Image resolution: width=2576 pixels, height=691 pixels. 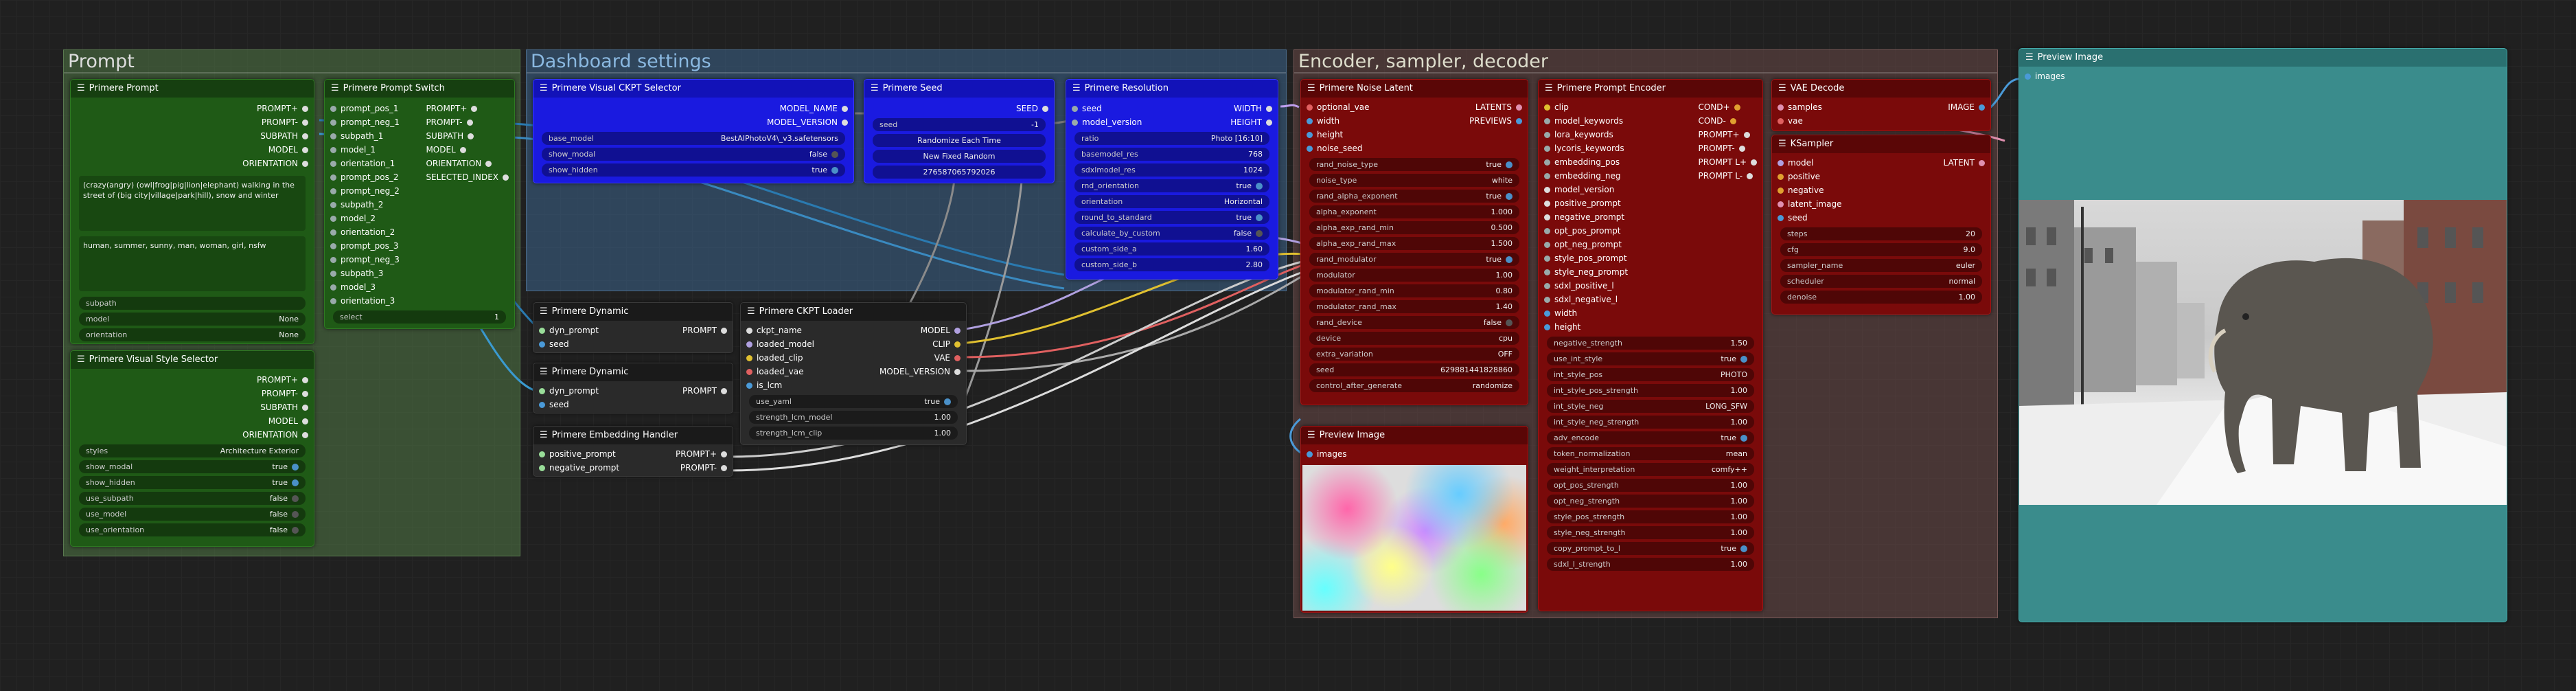 I want to click on input-row: vae, so click(x=1881, y=121).